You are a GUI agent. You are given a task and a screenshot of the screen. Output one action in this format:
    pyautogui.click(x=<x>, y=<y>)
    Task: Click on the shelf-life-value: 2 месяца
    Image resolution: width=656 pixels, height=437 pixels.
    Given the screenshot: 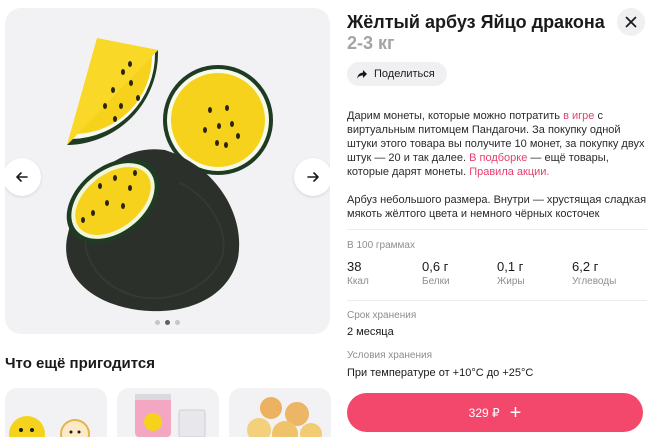 What is the action you would take?
    pyautogui.click(x=370, y=332)
    